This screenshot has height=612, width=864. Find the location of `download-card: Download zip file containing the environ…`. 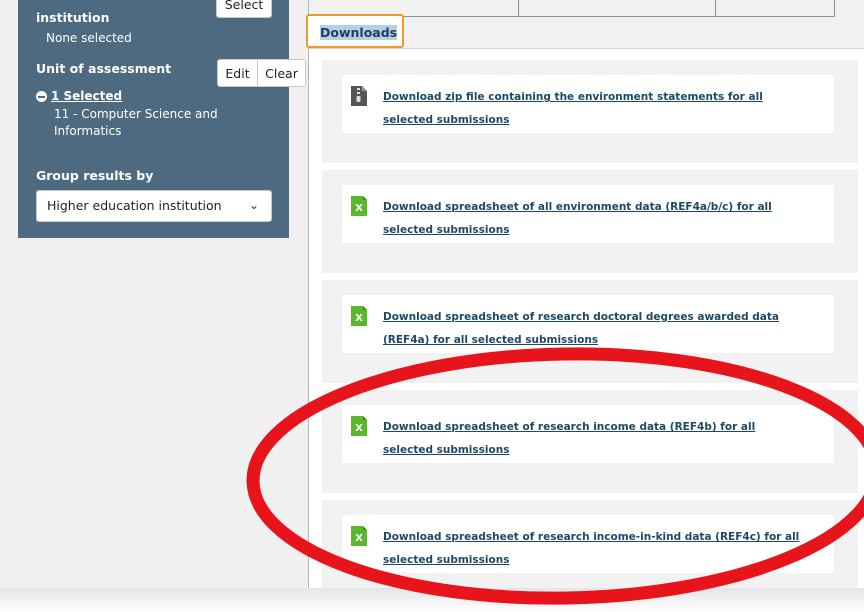

download-card: Download zip file containing the environ… is located at coordinates (590, 111).